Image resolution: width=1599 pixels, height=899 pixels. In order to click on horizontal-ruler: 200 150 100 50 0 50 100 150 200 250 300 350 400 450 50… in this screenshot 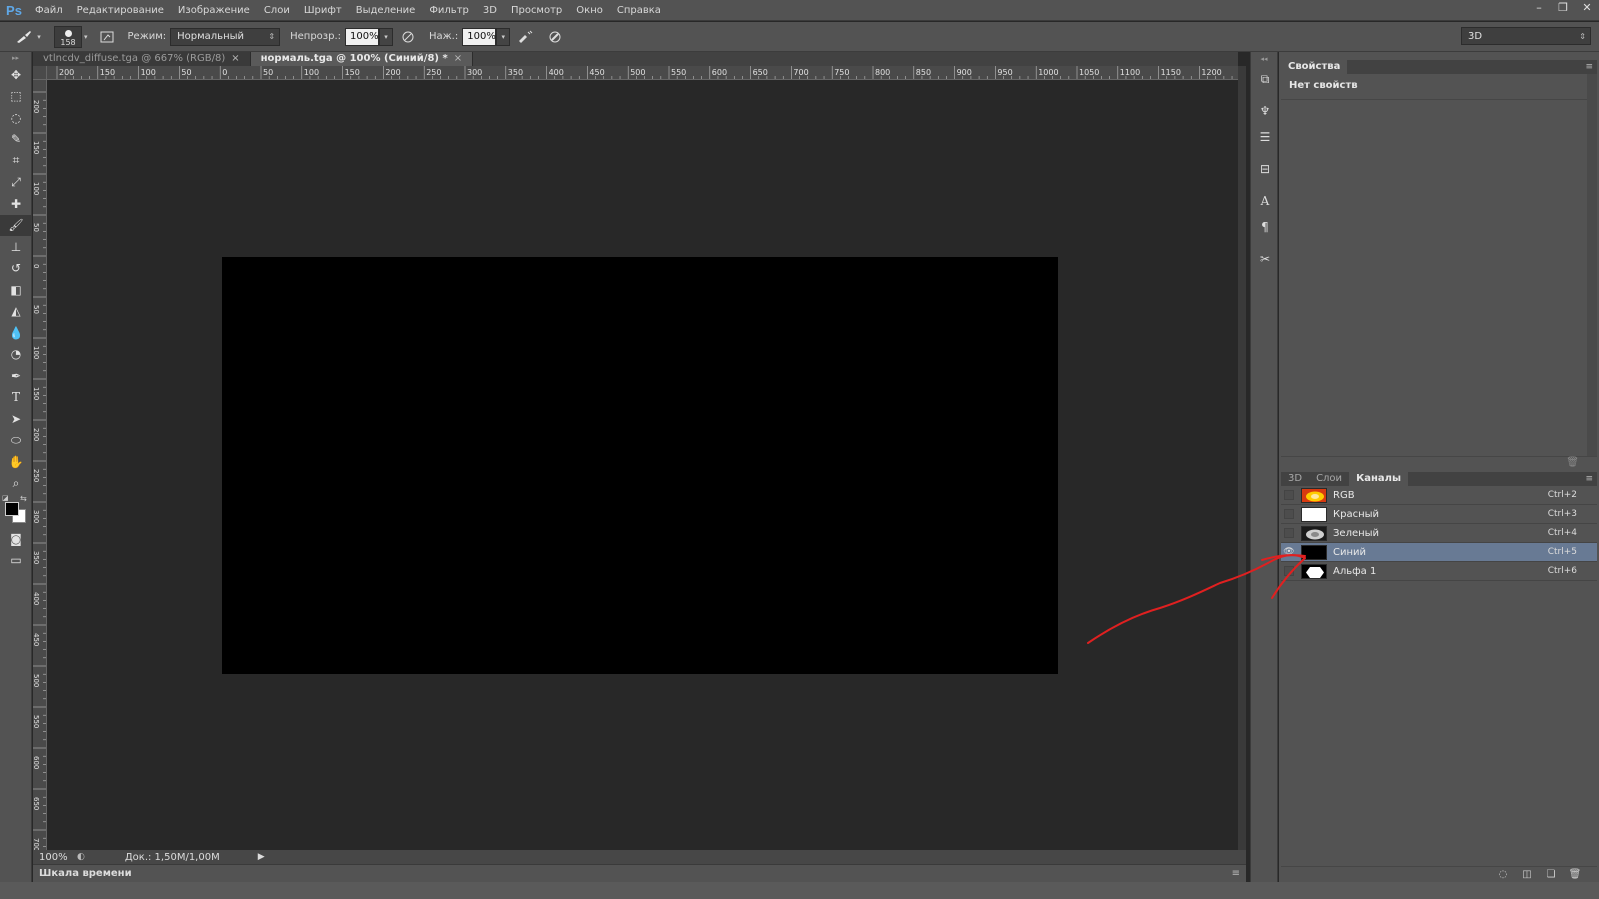, I will do `click(642, 73)`.